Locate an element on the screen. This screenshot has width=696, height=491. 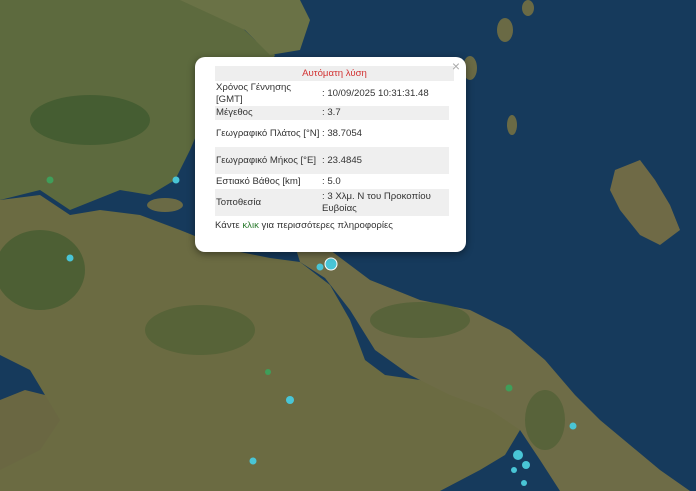
label-location: Τοποθεσία is located at coordinates (268, 202).